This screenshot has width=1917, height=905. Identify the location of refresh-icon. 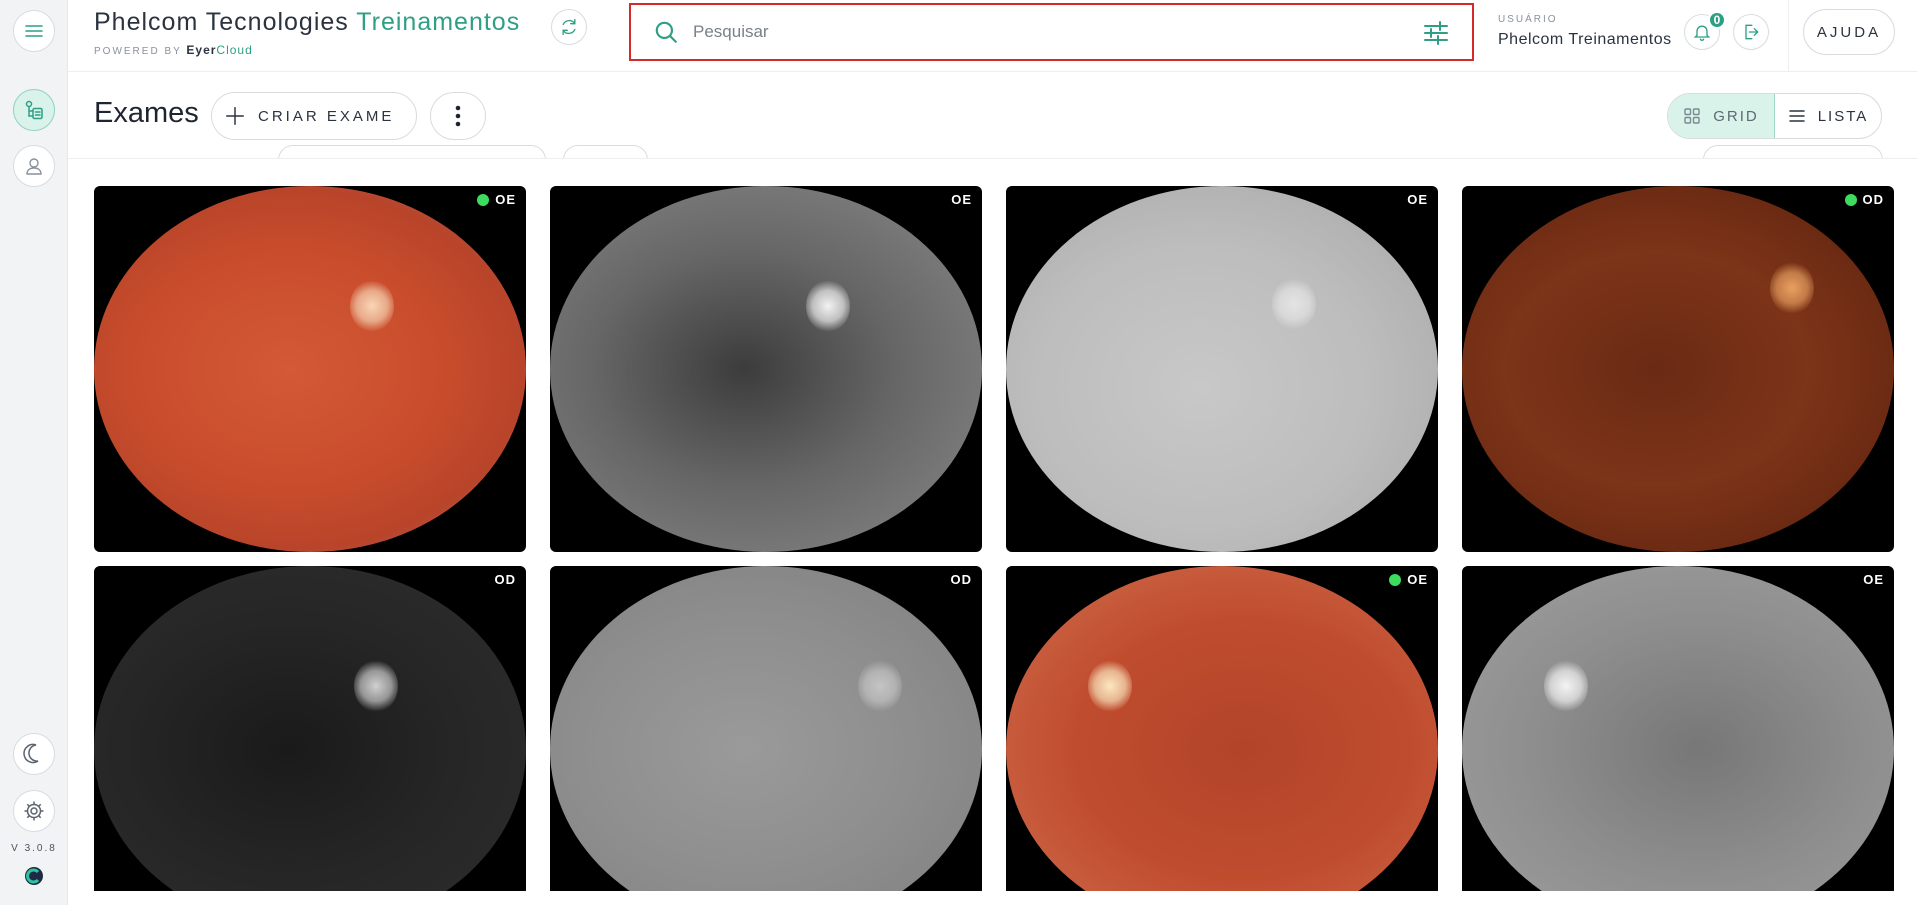
(569, 27).